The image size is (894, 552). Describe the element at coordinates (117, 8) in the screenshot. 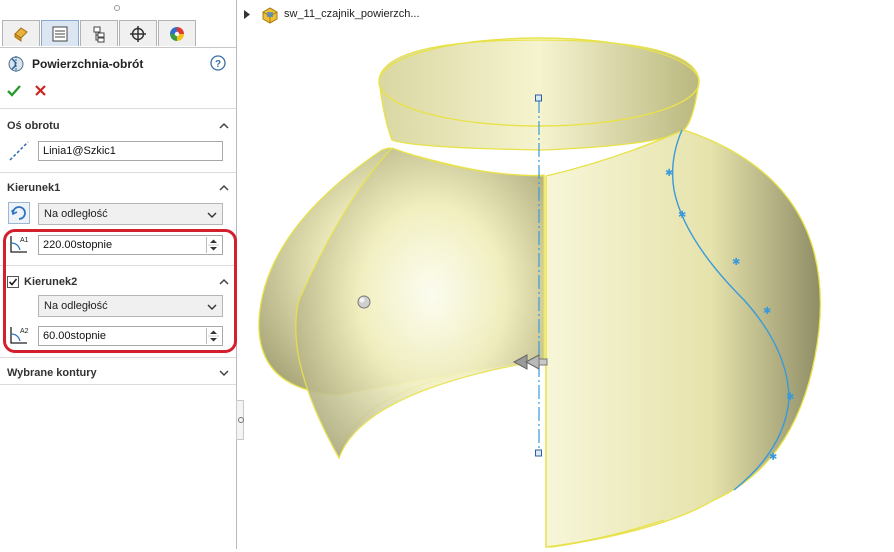

I see `panel-grip-handle` at that location.